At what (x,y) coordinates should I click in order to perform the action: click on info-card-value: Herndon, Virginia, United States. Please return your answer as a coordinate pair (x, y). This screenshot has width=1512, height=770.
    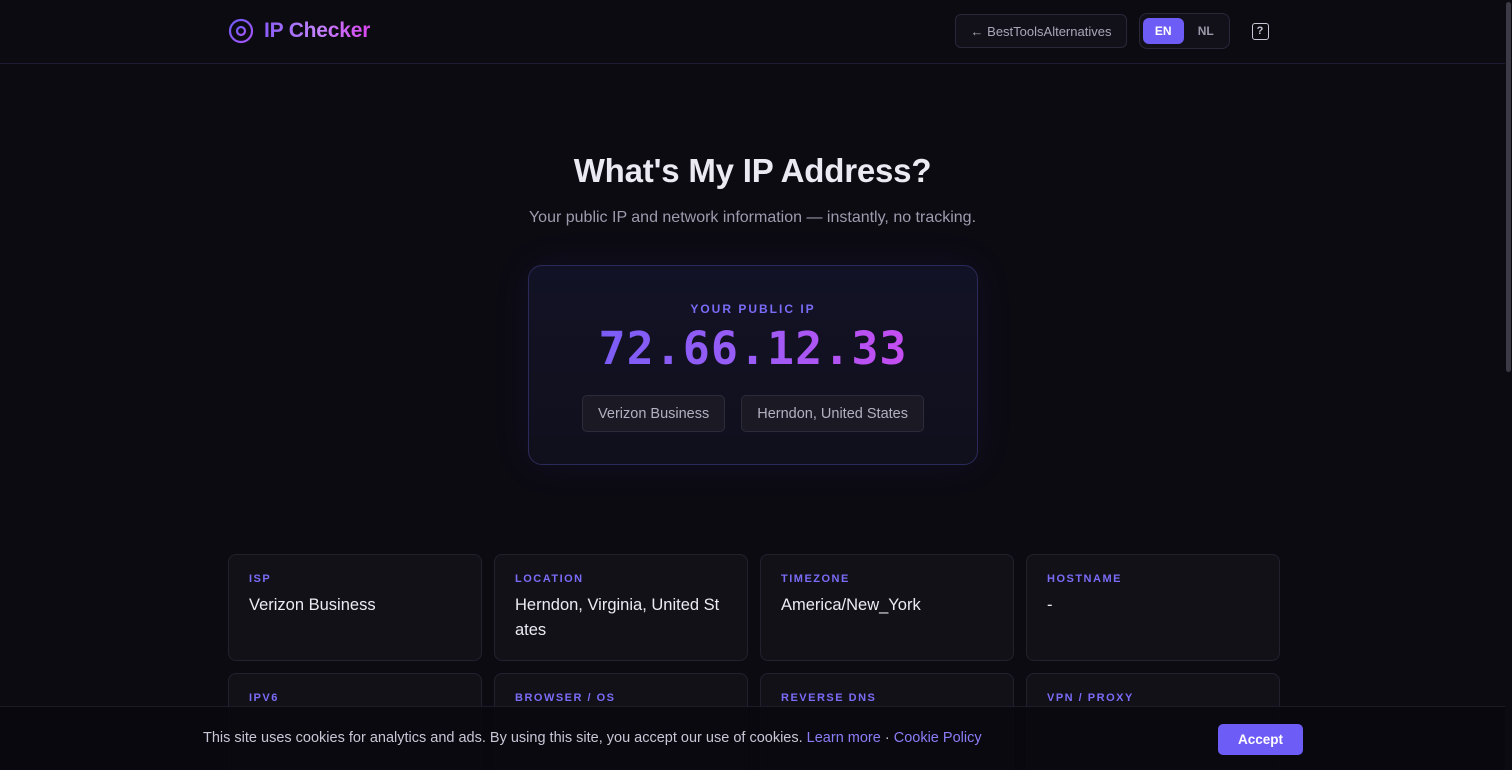
    Looking at the image, I should click on (617, 617).